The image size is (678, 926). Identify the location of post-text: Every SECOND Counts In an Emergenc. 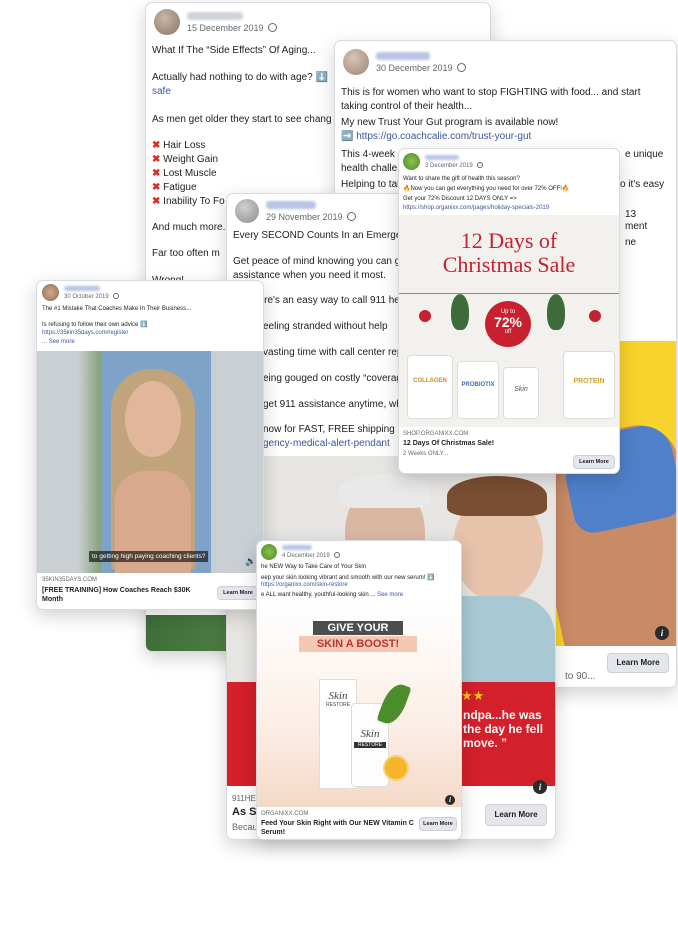
(322, 235).